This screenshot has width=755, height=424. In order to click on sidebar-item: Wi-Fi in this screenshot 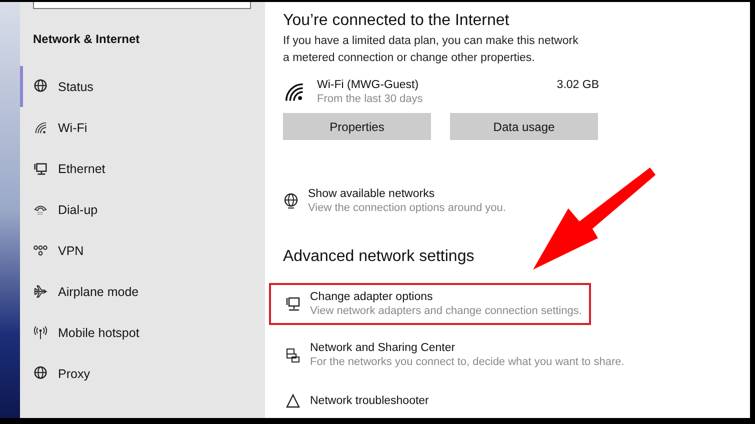, I will do `click(142, 127)`.